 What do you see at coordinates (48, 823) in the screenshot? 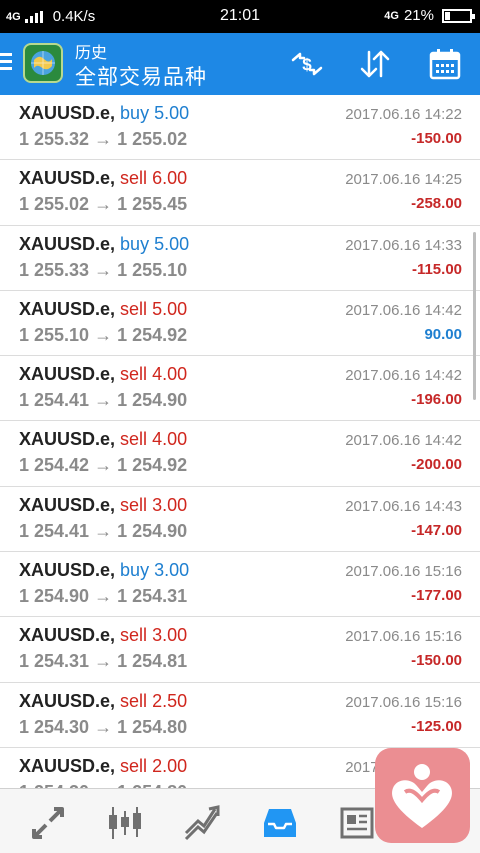
I see `tab-quotes` at bounding box center [48, 823].